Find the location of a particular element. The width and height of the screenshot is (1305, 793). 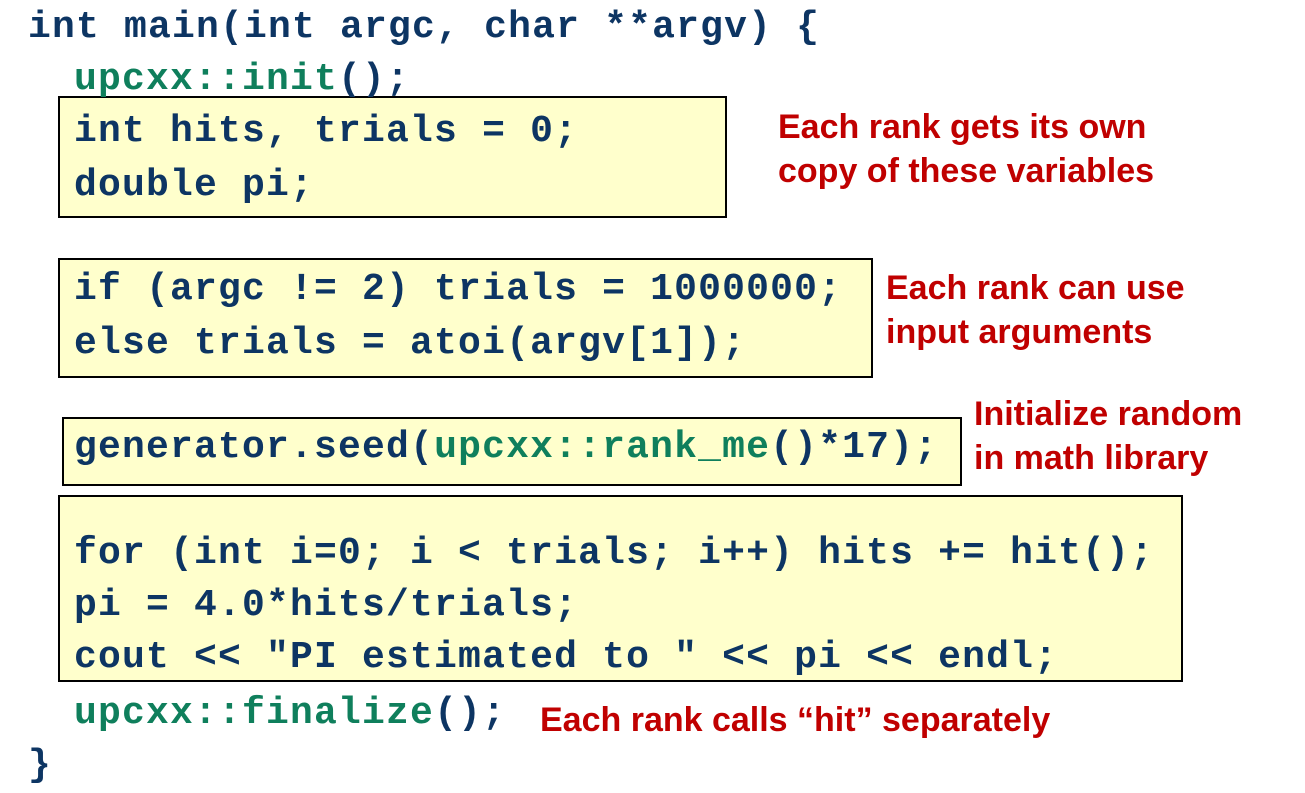

note-line: copy of these variables is located at coordinates (966, 171).